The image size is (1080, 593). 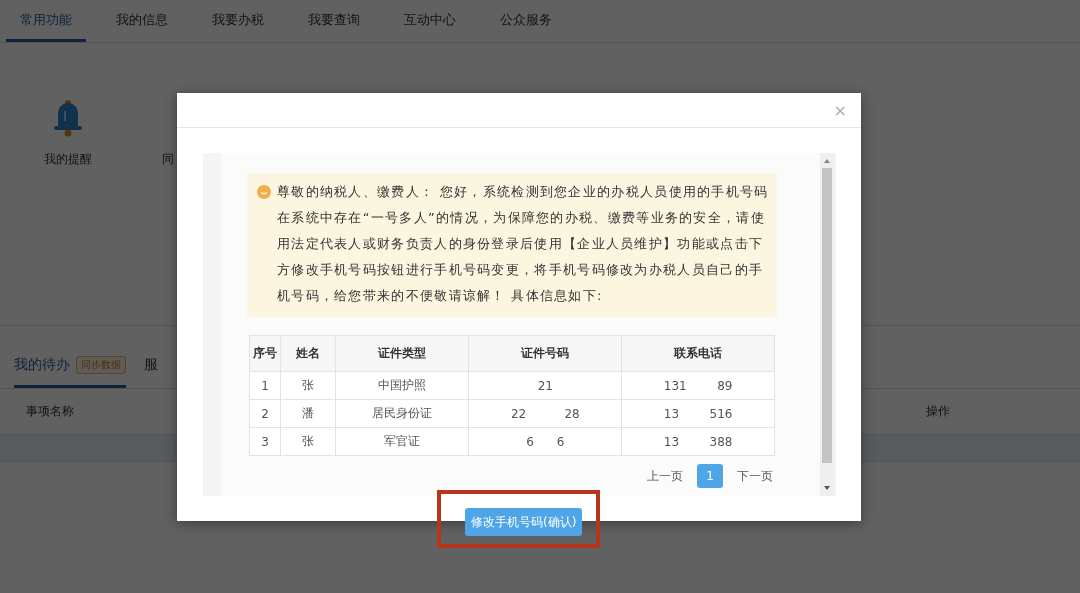 What do you see at coordinates (168, 159) in the screenshot?
I see `shortcut-label: 同` at bounding box center [168, 159].